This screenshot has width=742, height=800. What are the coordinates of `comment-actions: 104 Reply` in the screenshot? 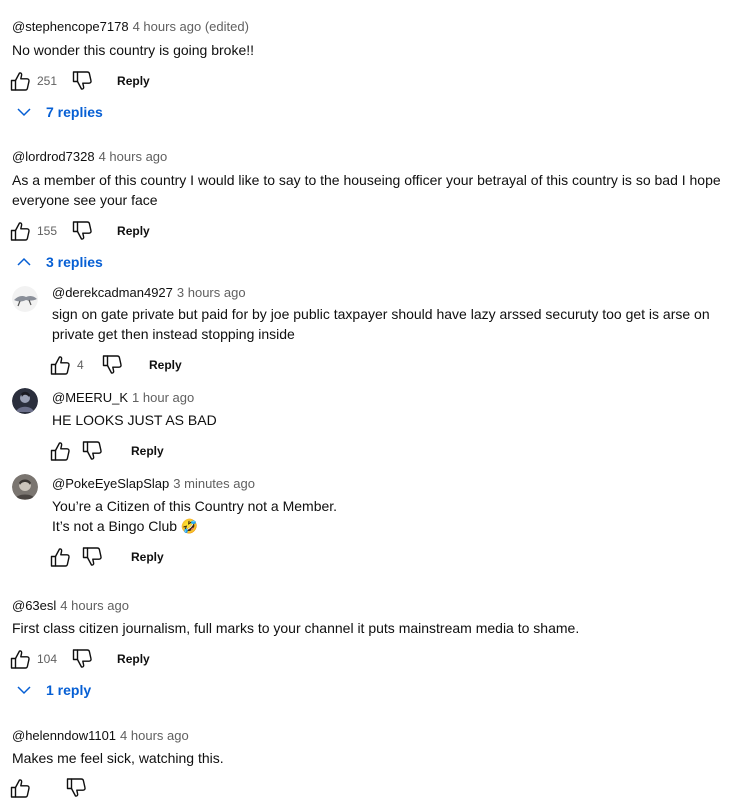 It's located at (79, 659).